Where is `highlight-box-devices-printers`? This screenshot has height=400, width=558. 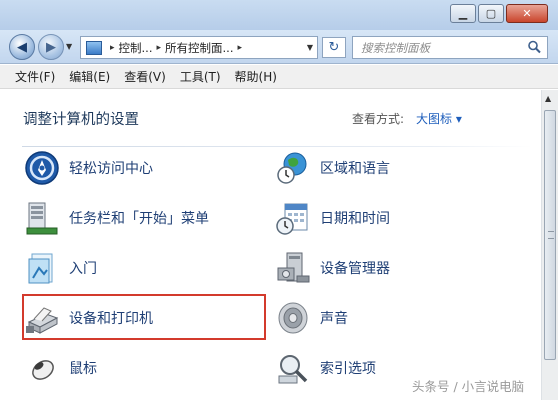
highlight-box-devices-printers is located at coordinates (144, 317).